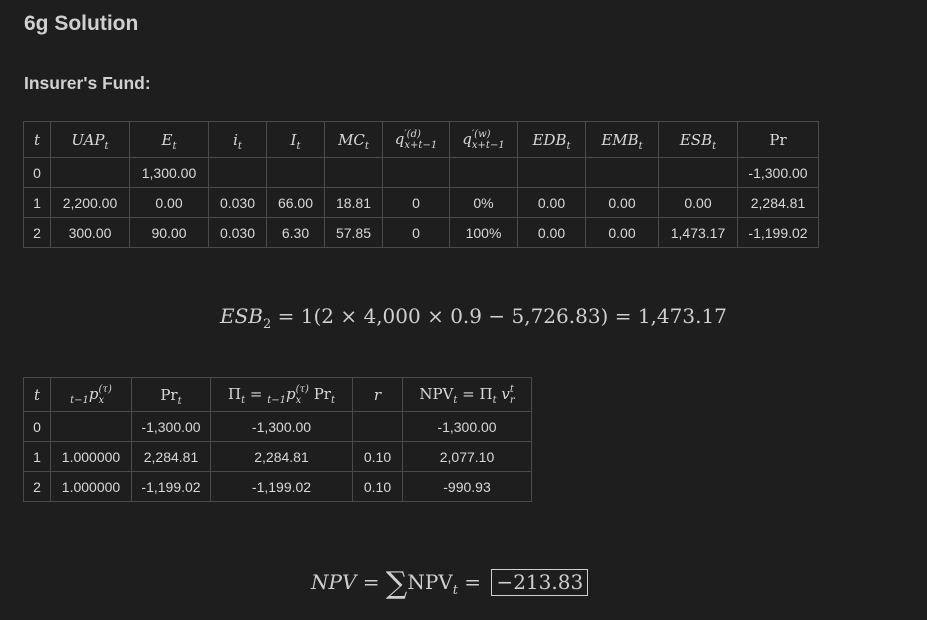 The image size is (927, 620). What do you see at coordinates (169, 172) in the screenshot?
I see `cell-e: 1,300.00` at bounding box center [169, 172].